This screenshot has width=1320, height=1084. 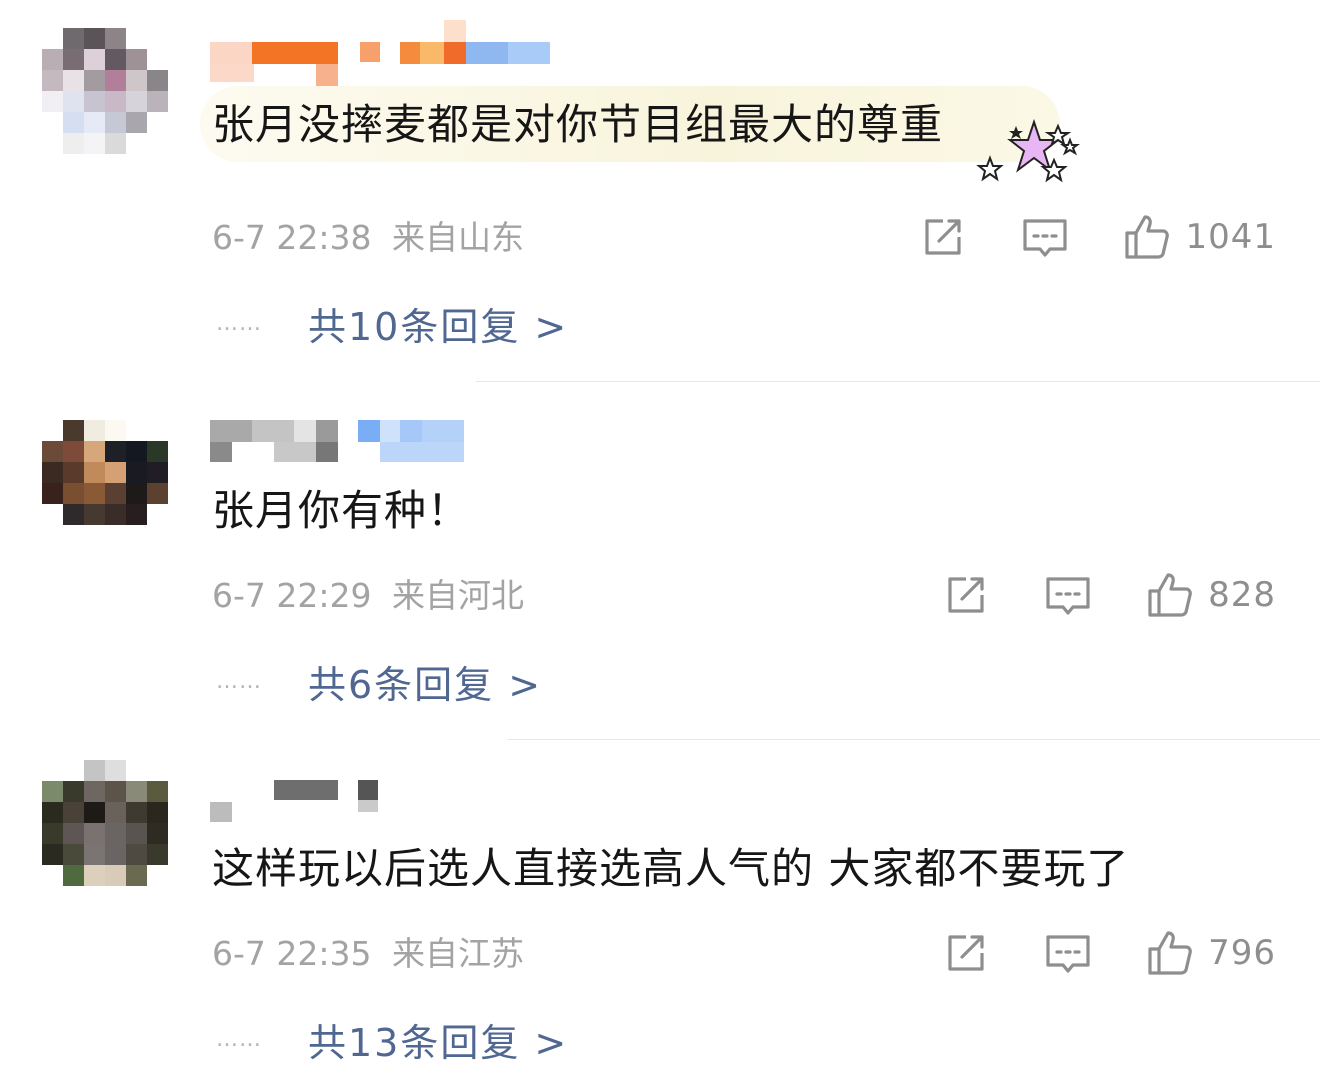 I want to click on comment-actions: 796, so click(x=1109, y=953).